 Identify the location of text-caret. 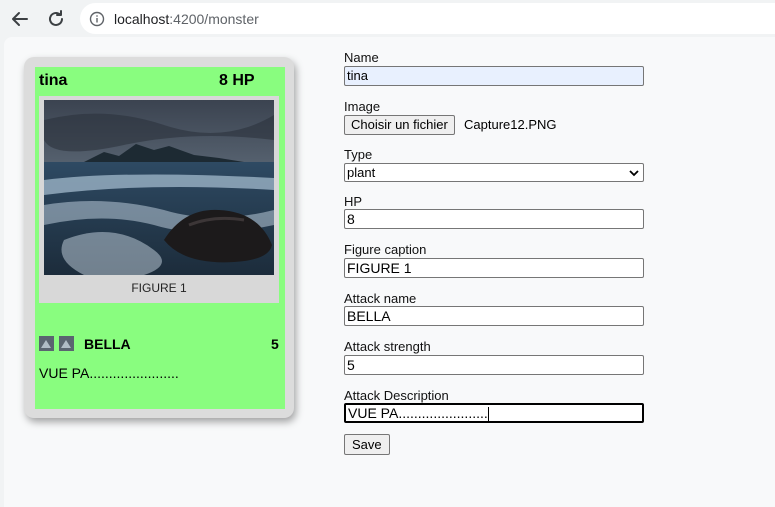
(488, 414).